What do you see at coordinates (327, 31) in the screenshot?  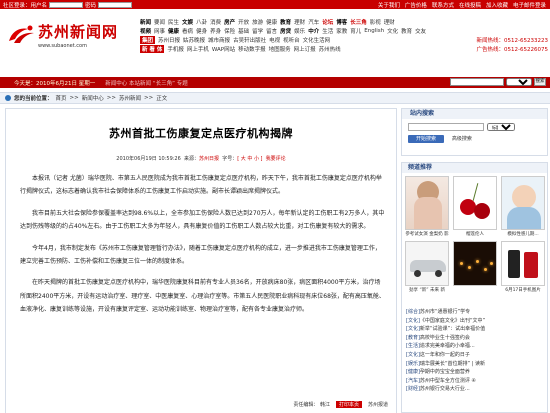 I see `nav-item: 生活` at bounding box center [327, 31].